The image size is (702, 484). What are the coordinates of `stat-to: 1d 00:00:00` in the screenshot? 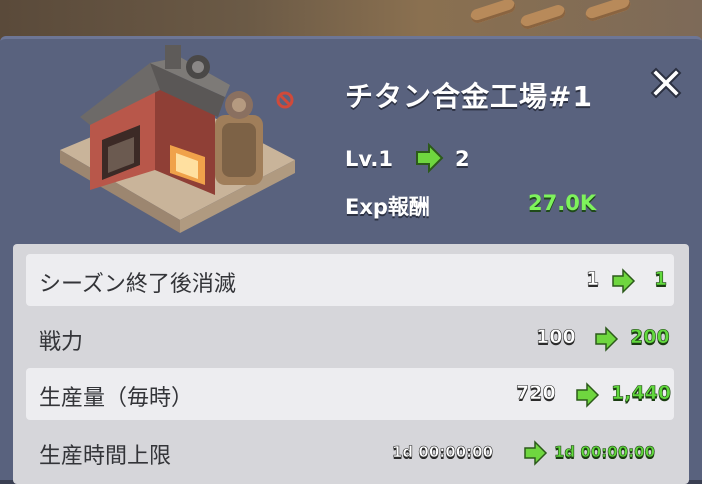 It's located at (605, 452).